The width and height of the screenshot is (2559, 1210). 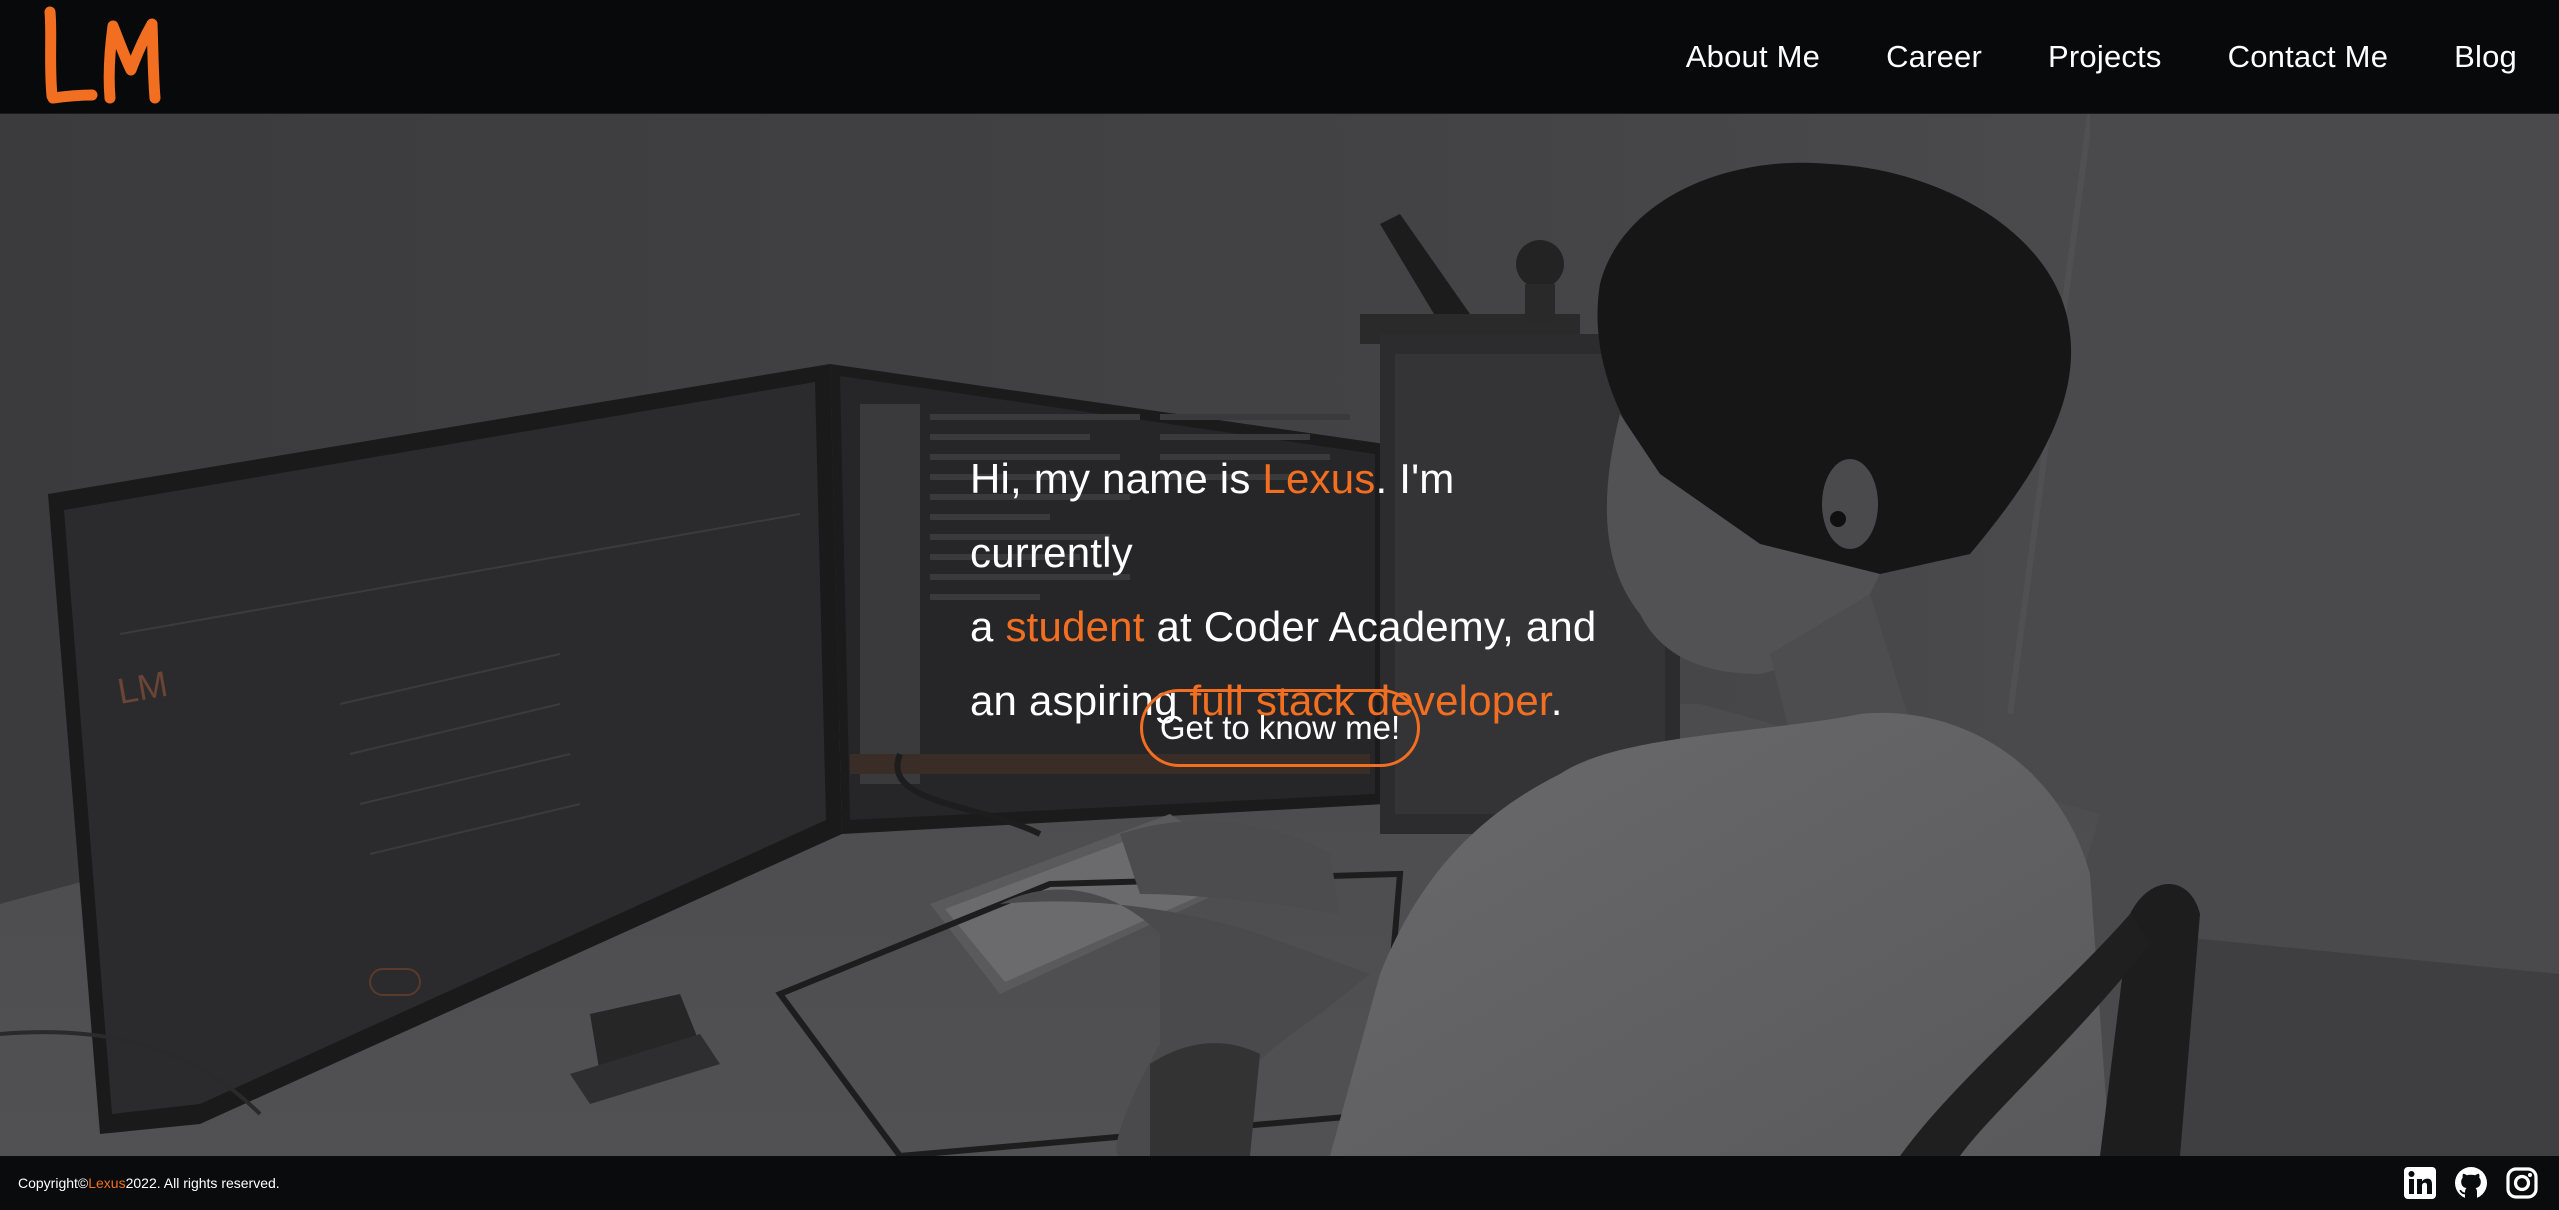 What do you see at coordinates (1370, 626) in the screenshot?
I see `hero-line-2-suffix: at Coder Academy, and` at bounding box center [1370, 626].